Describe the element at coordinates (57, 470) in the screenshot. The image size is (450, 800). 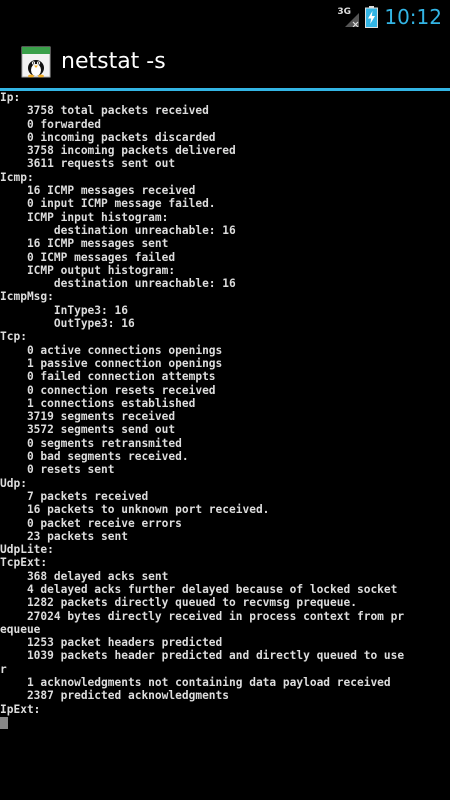
I see `terminal-line: 0 resets sent` at that location.